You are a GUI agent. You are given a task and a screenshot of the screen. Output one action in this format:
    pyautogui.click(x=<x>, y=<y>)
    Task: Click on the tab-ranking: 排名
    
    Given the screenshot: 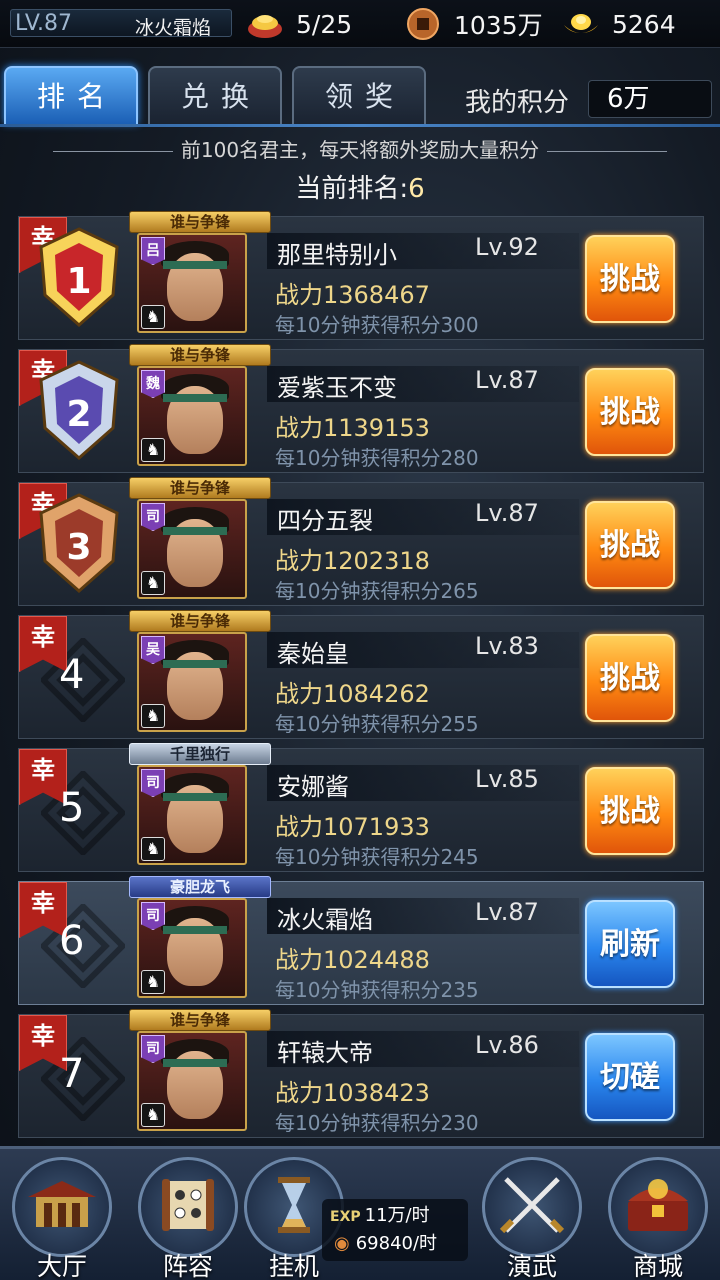 What is the action you would take?
    pyautogui.click(x=71, y=95)
    